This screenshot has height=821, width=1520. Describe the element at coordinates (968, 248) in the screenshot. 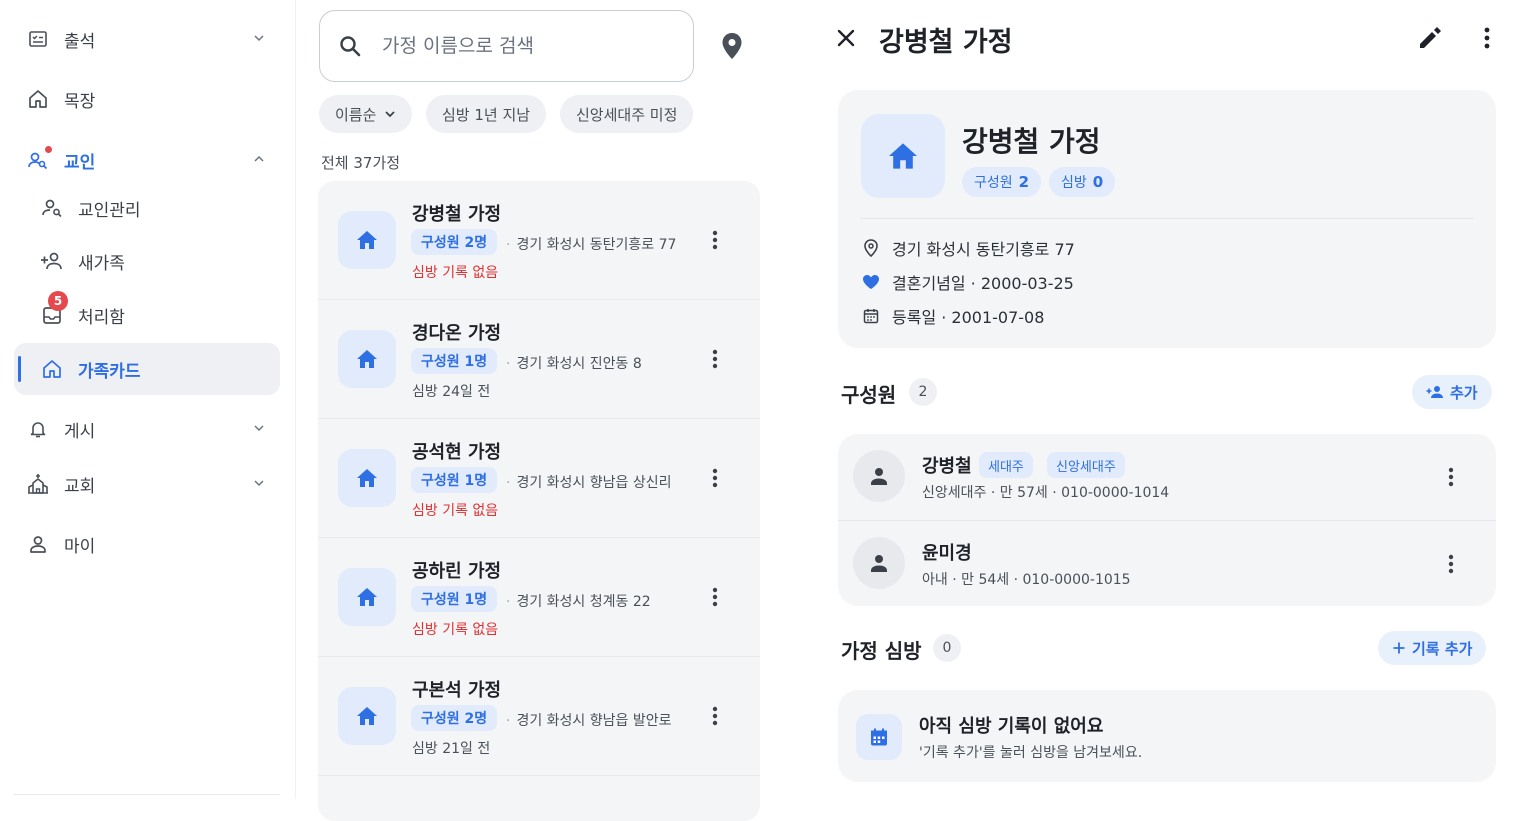

I see `info-address: 경기 화성시 동탄기흥로 77` at that location.